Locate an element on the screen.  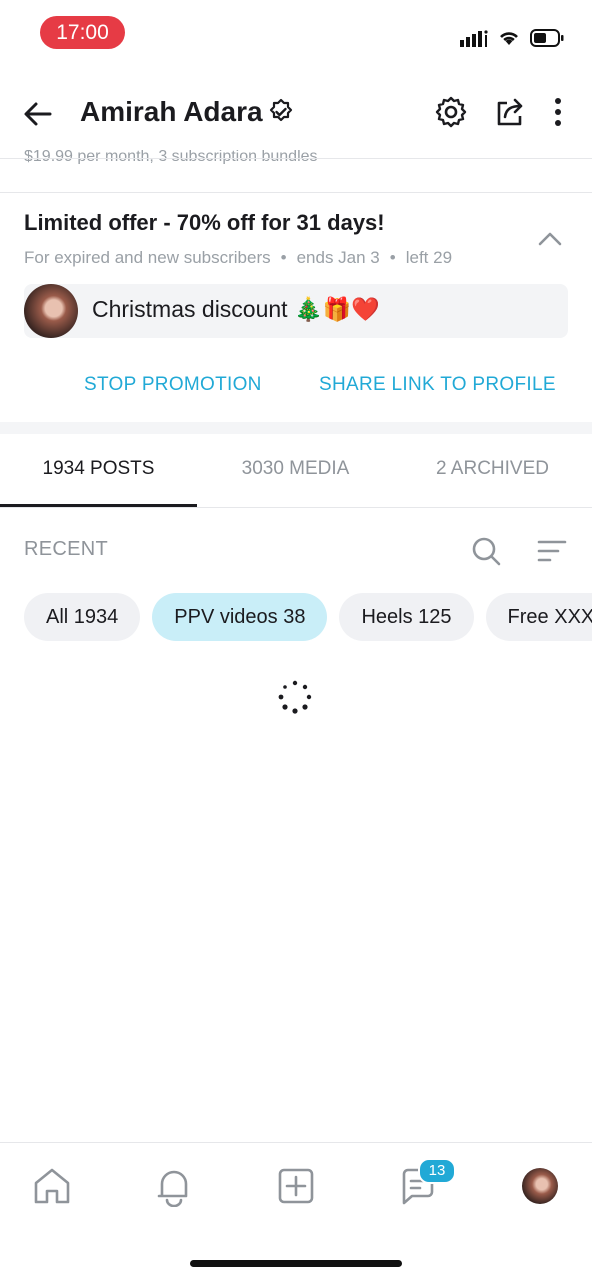
chip-ppv-videos: PPV videos 38 is located at coordinates (240, 617).